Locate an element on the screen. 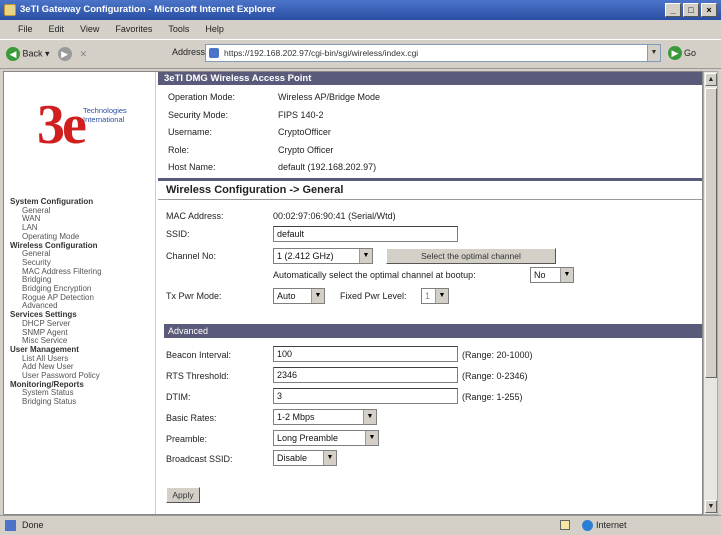 Image resolution: width=721 pixels, height=535 pixels. apply-button: Apply is located at coordinates (183, 495).